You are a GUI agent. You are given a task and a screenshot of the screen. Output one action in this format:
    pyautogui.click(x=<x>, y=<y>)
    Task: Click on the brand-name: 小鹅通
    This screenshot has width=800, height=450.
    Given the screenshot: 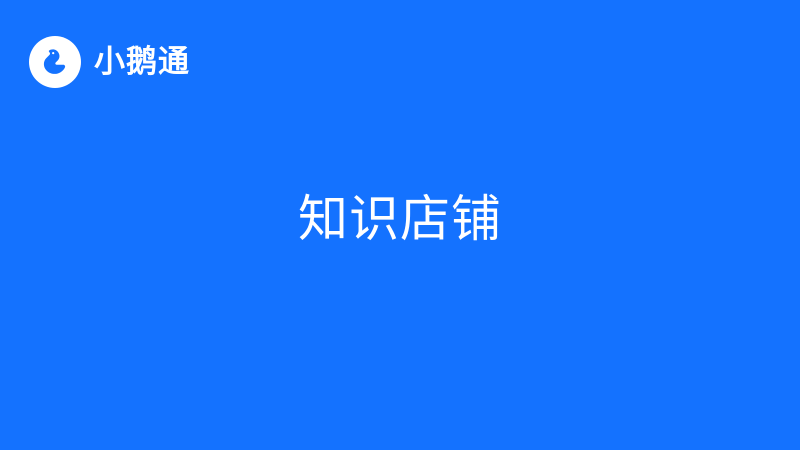 What is the action you would take?
    pyautogui.click(x=142, y=61)
    